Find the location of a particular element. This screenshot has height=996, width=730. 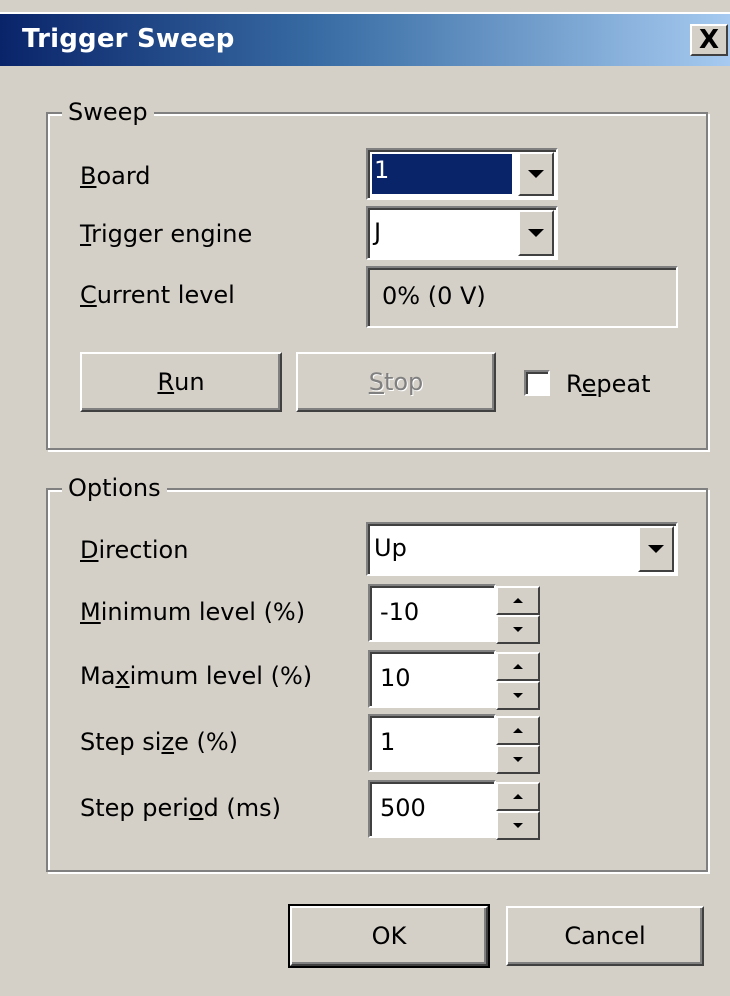

step-size-spinner is located at coordinates (518, 745).